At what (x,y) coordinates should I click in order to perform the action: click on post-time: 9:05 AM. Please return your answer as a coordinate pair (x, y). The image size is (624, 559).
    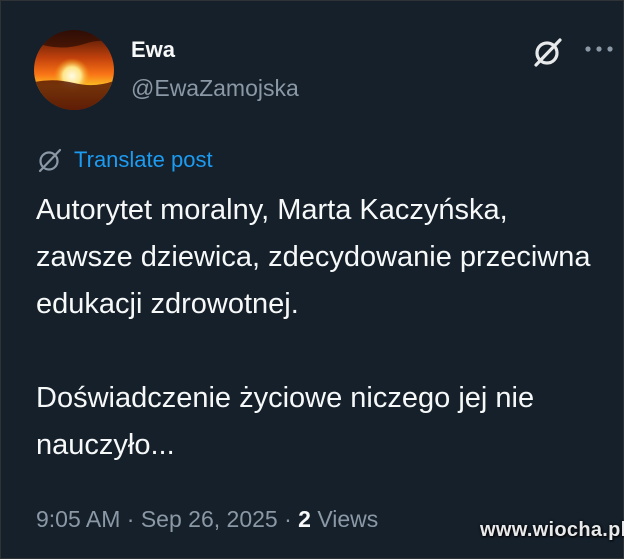
    Looking at the image, I should click on (78, 519).